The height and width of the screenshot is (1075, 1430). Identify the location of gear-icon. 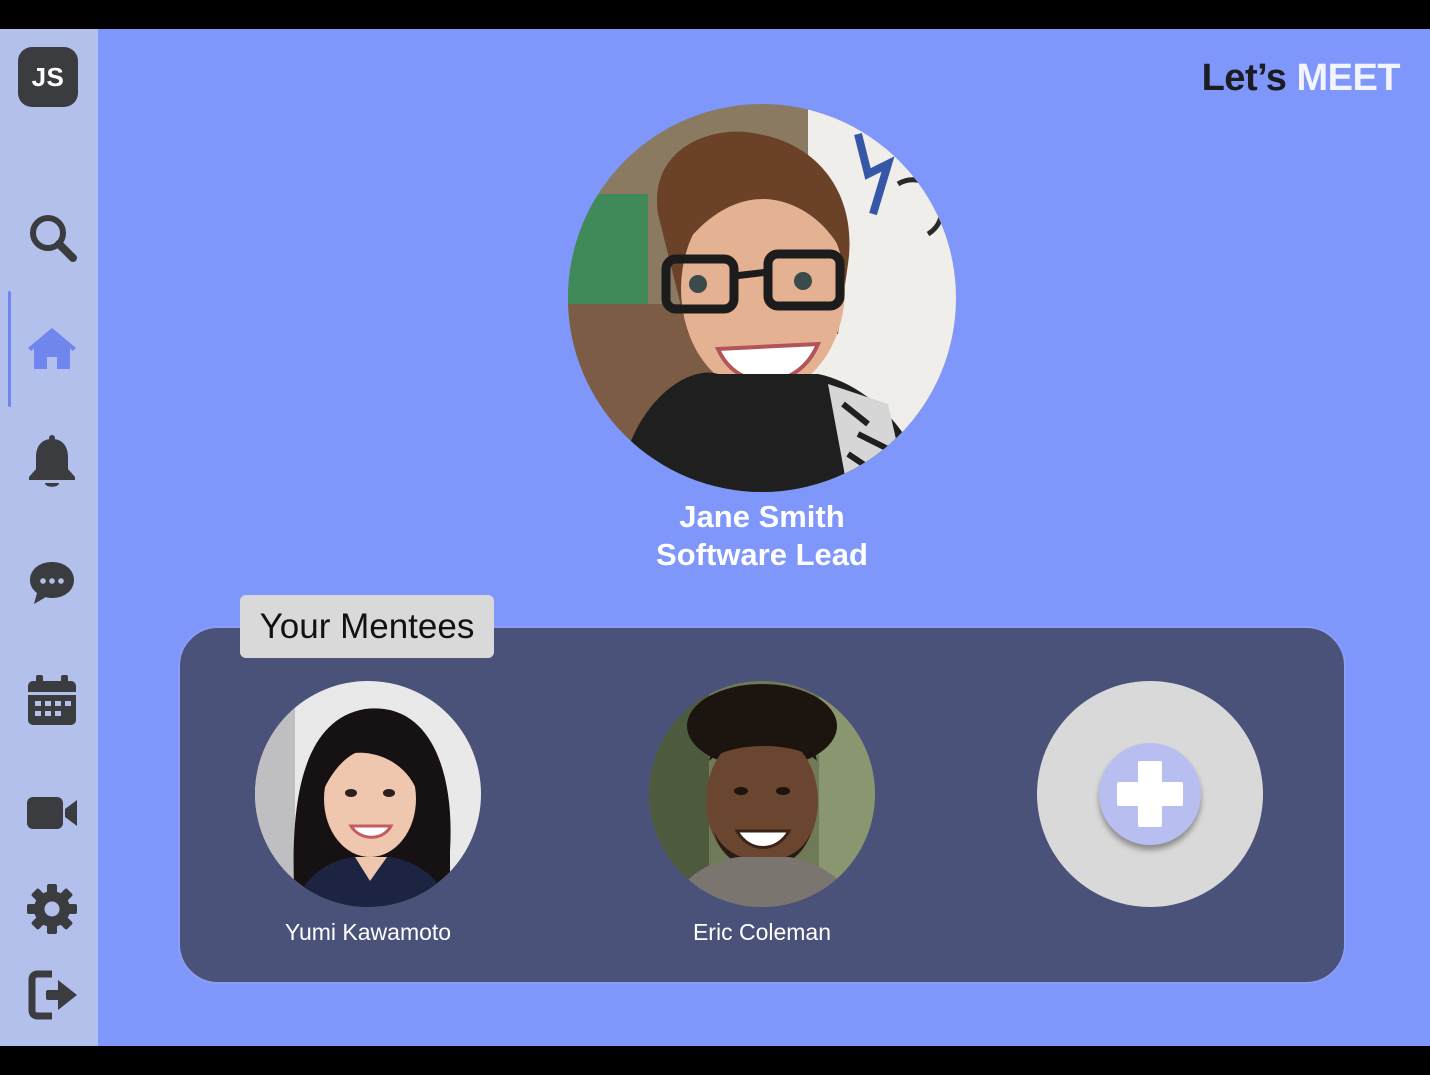
(52, 909).